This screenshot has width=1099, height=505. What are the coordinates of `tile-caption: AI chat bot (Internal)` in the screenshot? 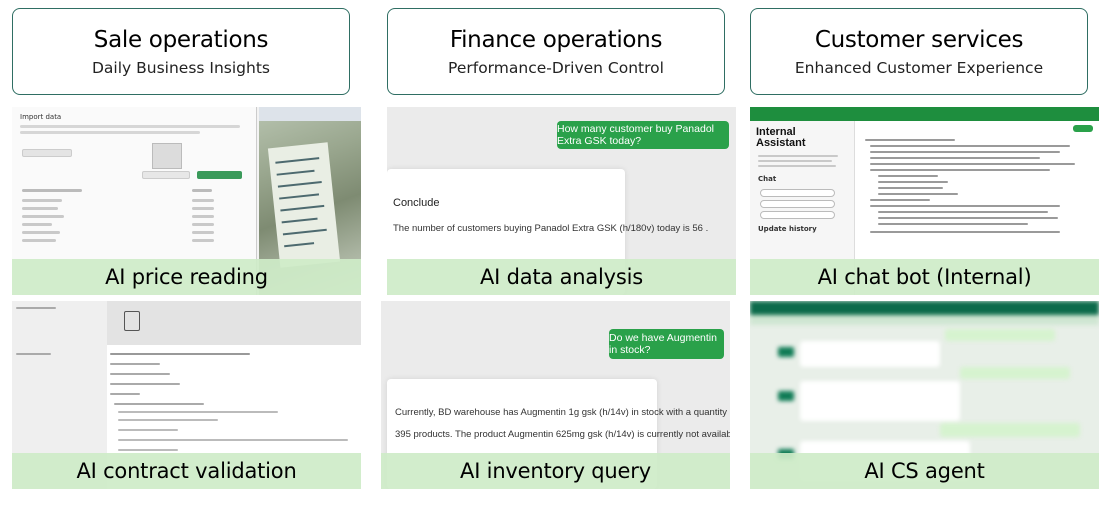 It's located at (924, 277).